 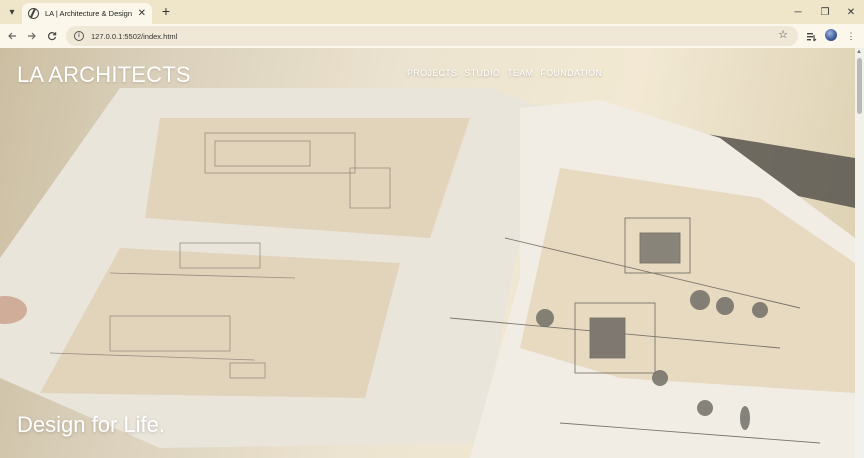 I want to click on nav-item-studio: STUDIO, so click(x=482, y=73).